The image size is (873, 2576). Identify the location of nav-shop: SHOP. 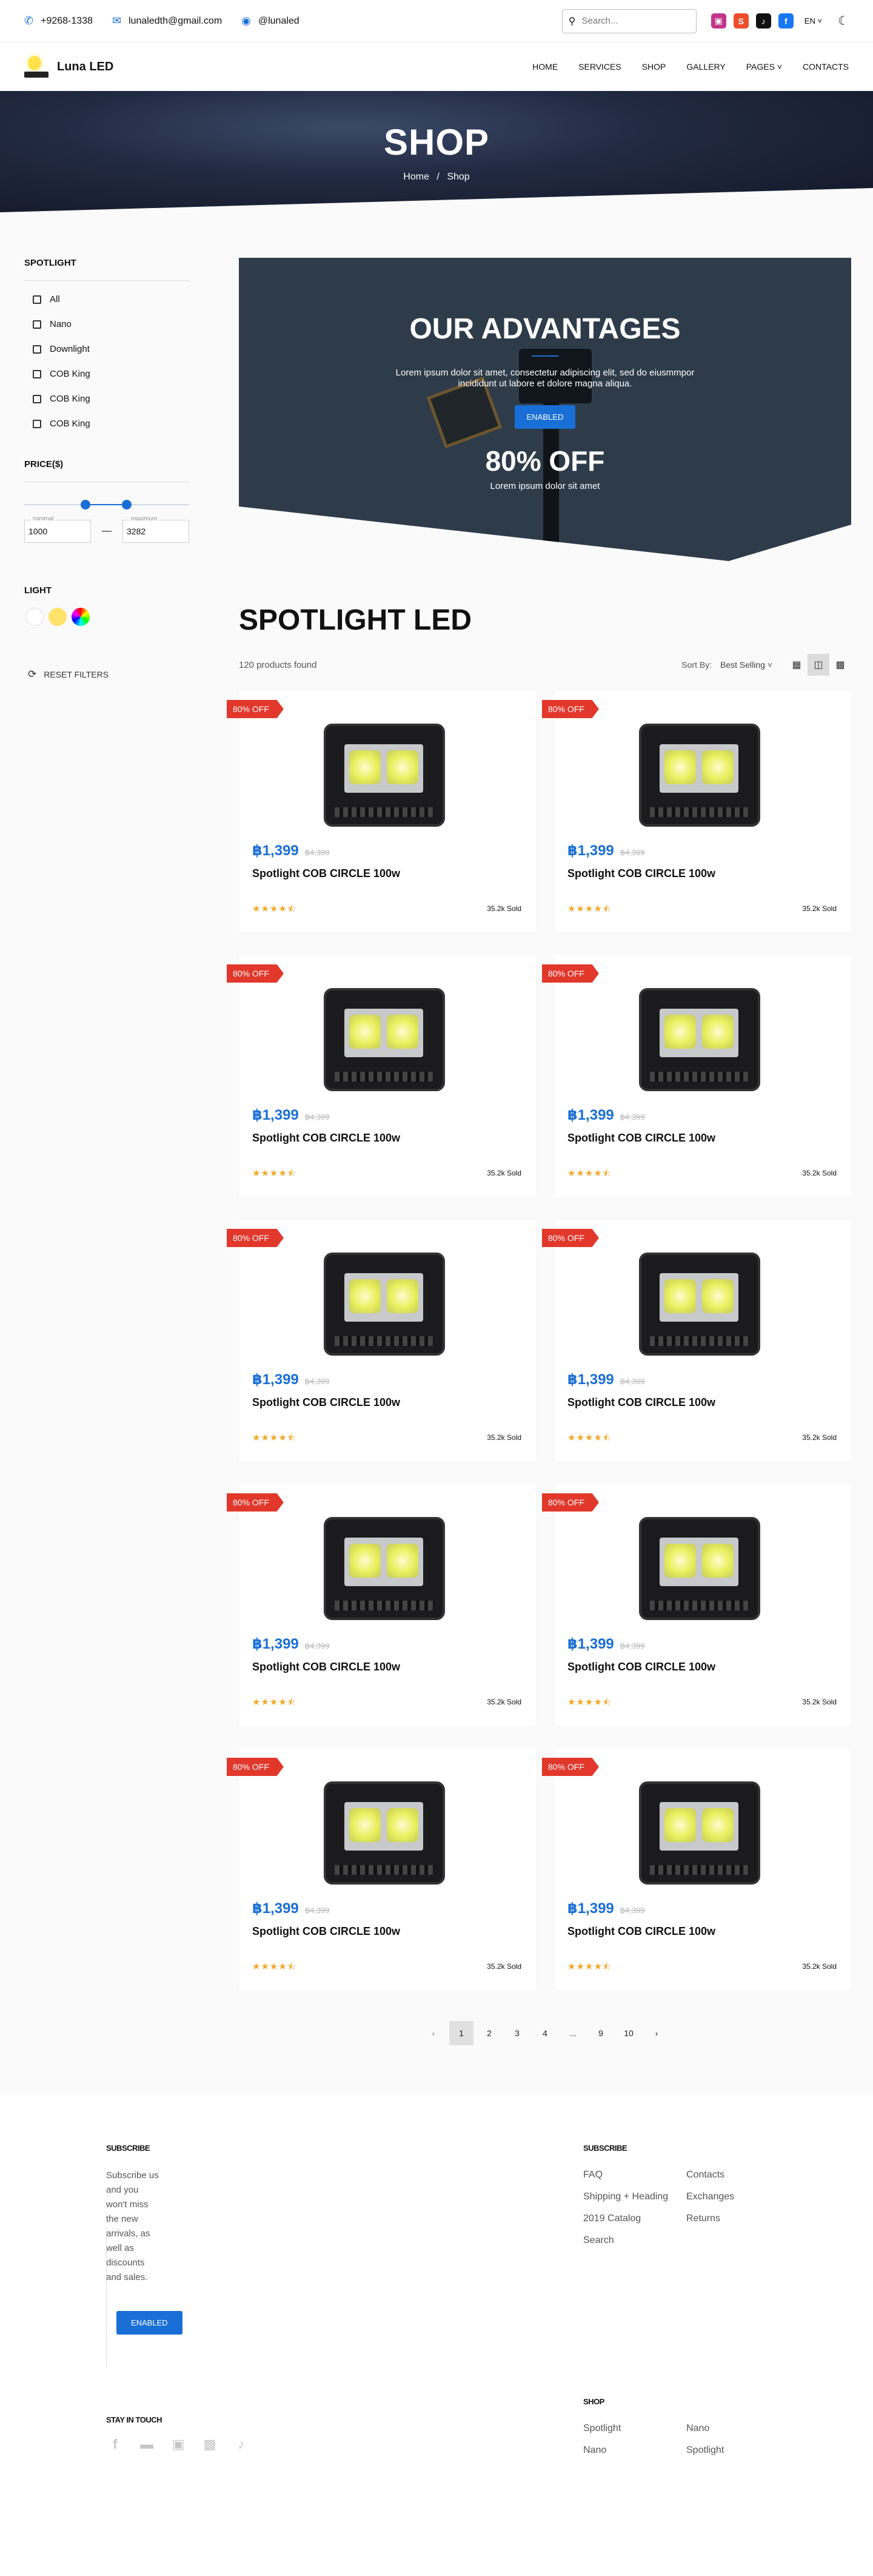
(654, 67).